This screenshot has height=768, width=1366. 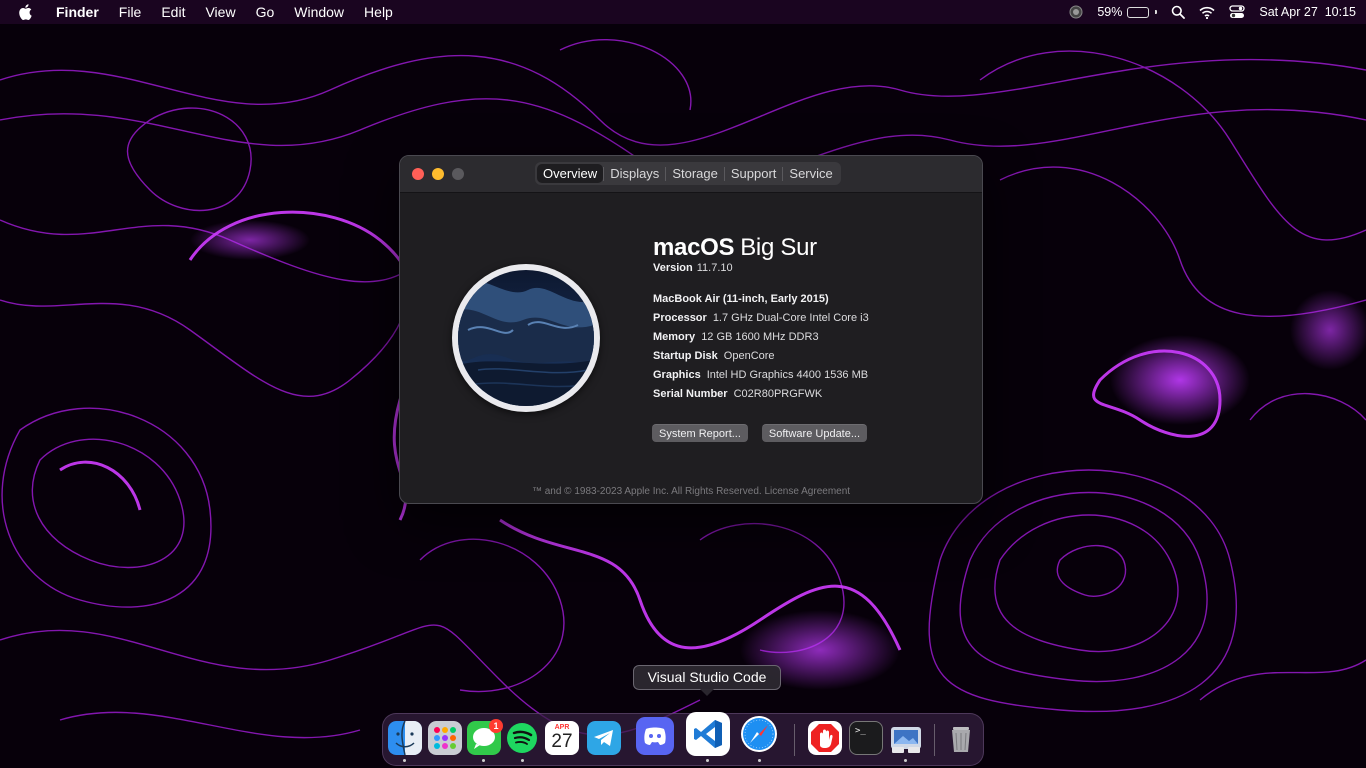 What do you see at coordinates (683, 739) in the screenshot?
I see `dock: 1 APR 27 >_` at bounding box center [683, 739].